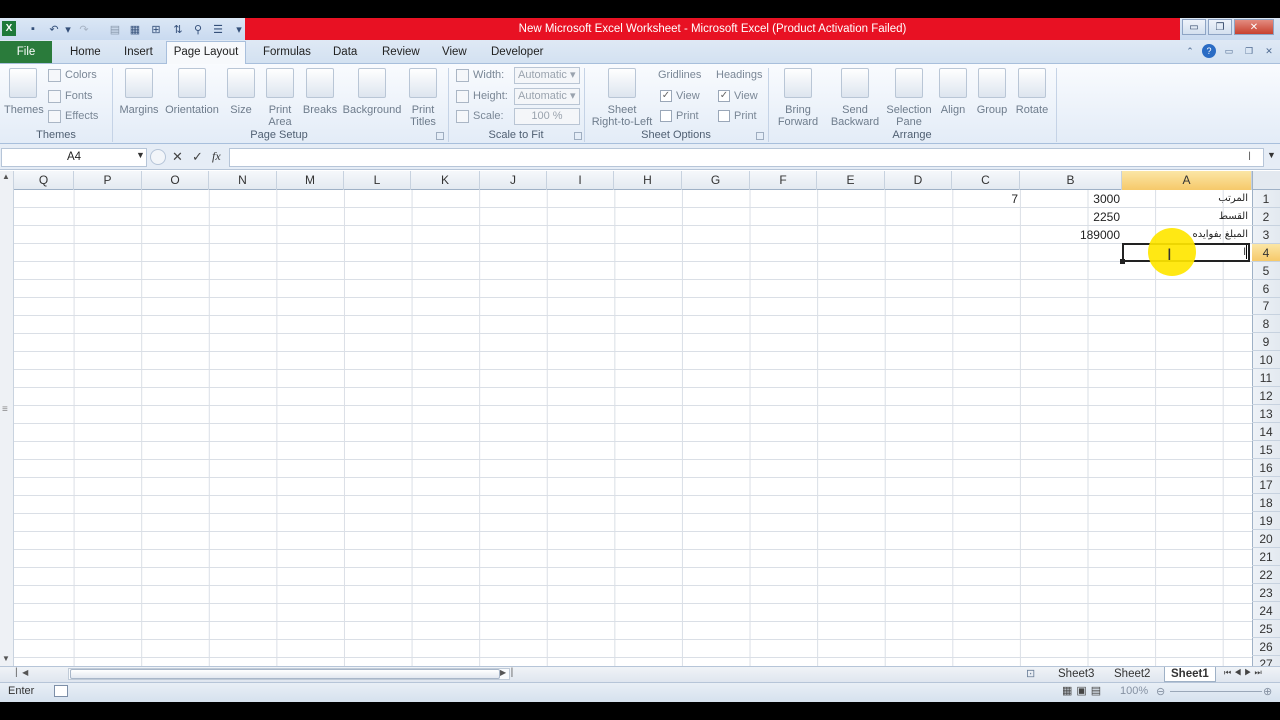  I want to click on sort-icon: ⇅, so click(178, 29).